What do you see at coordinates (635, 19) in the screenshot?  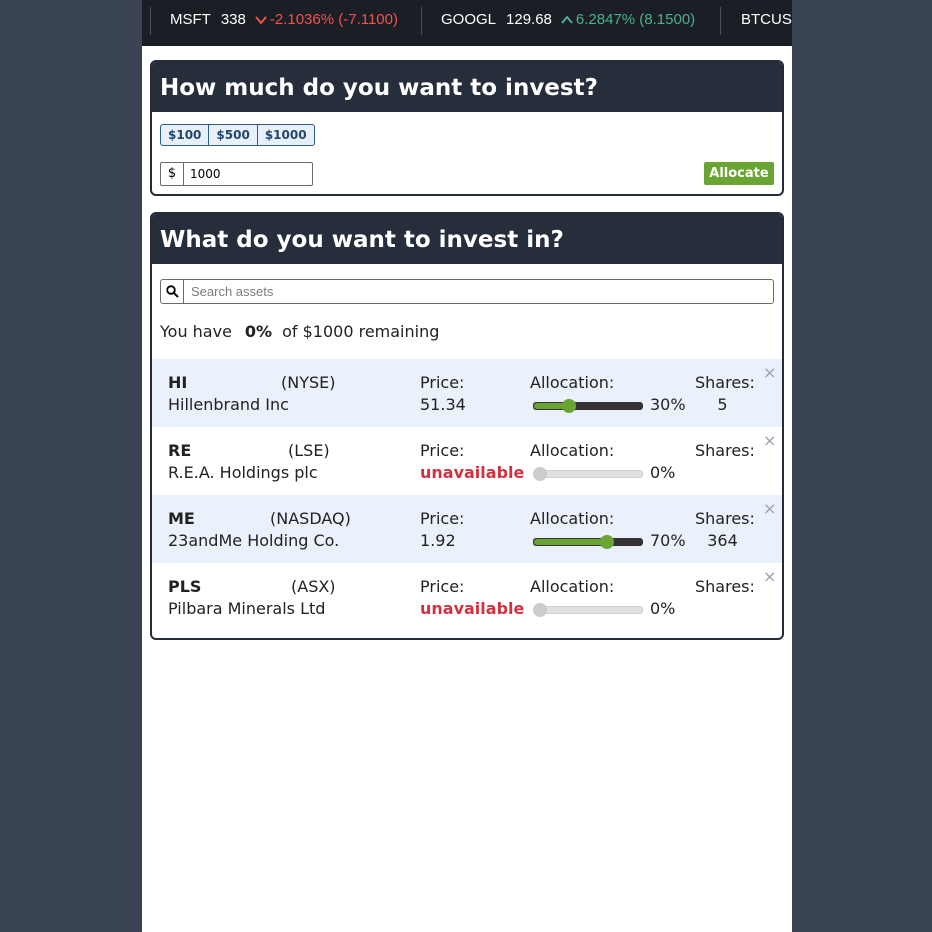 I see `ticker-change: 6.2847% (8.1500)` at bounding box center [635, 19].